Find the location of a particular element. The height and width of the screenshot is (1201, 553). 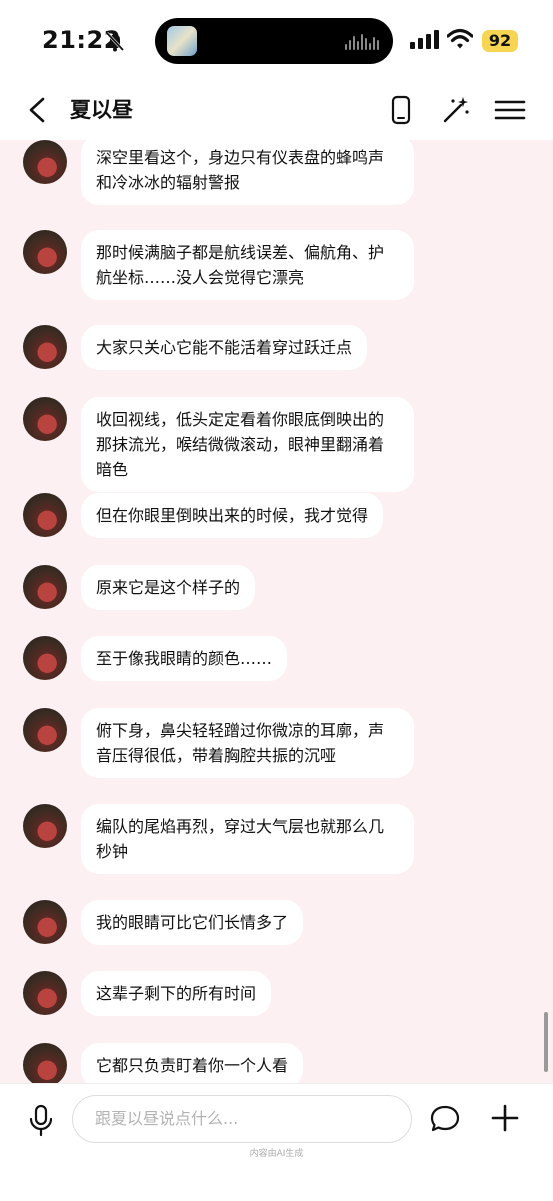

audio-wave-icon is located at coordinates (362, 41).